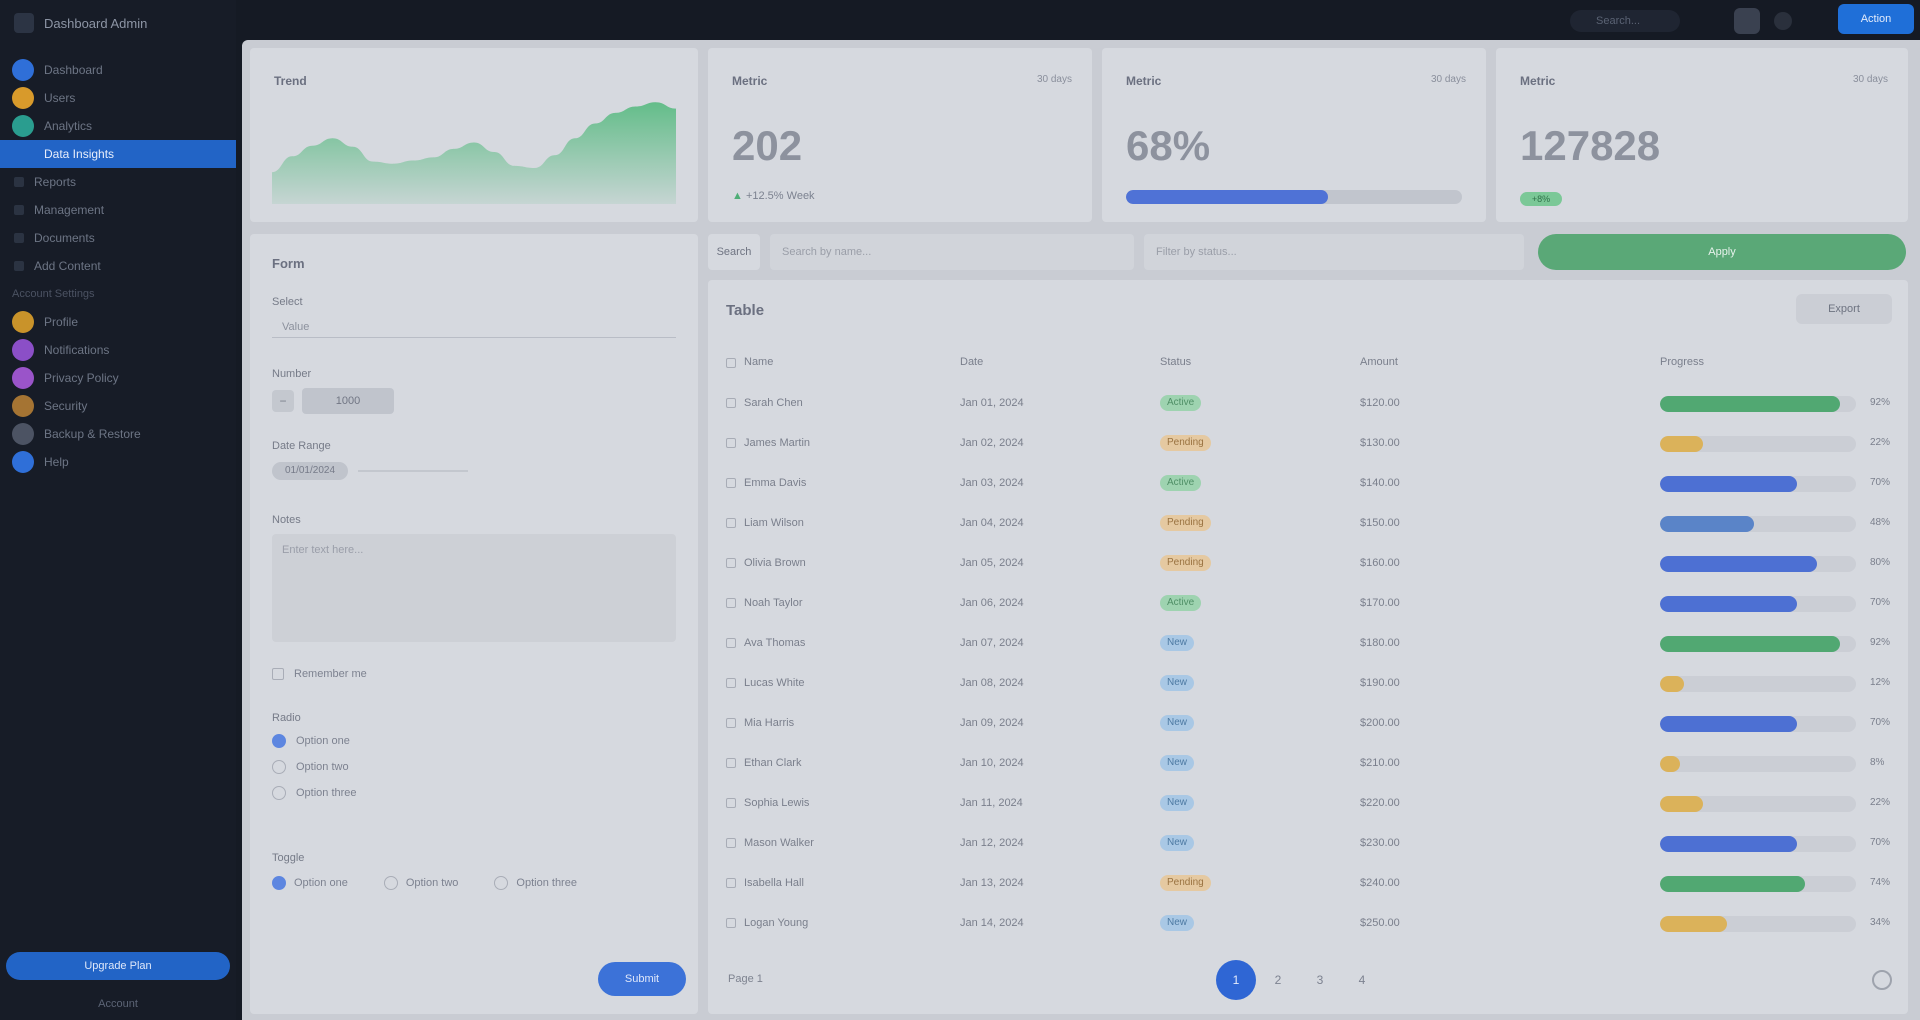 This screenshot has width=1920, height=1020. What do you see at coordinates (1320, 980) in the screenshot?
I see `page-button-3: 3` at bounding box center [1320, 980].